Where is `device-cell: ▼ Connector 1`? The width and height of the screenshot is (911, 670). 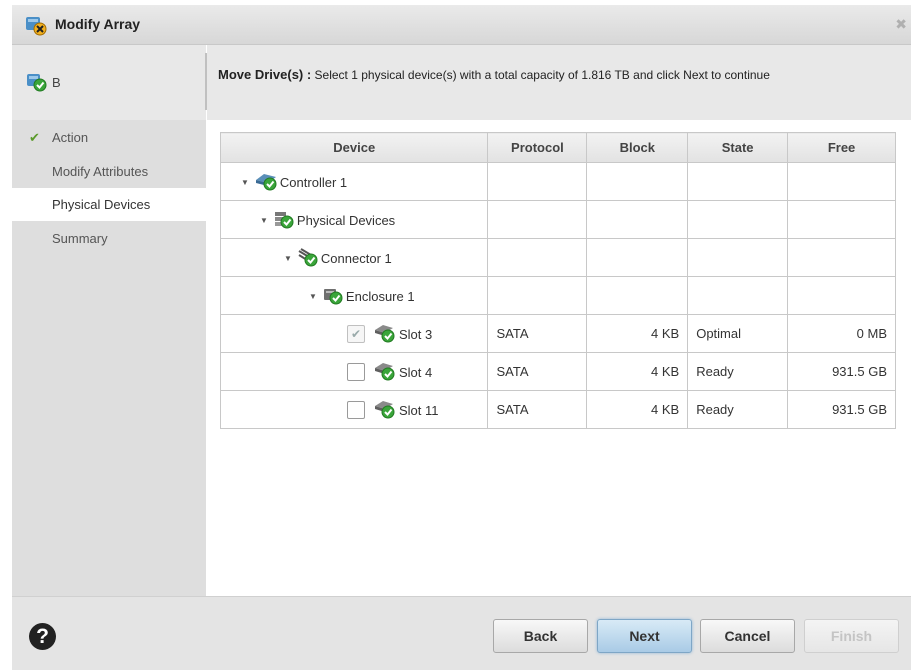
device-cell: ▼ Connector 1 is located at coordinates (354, 257).